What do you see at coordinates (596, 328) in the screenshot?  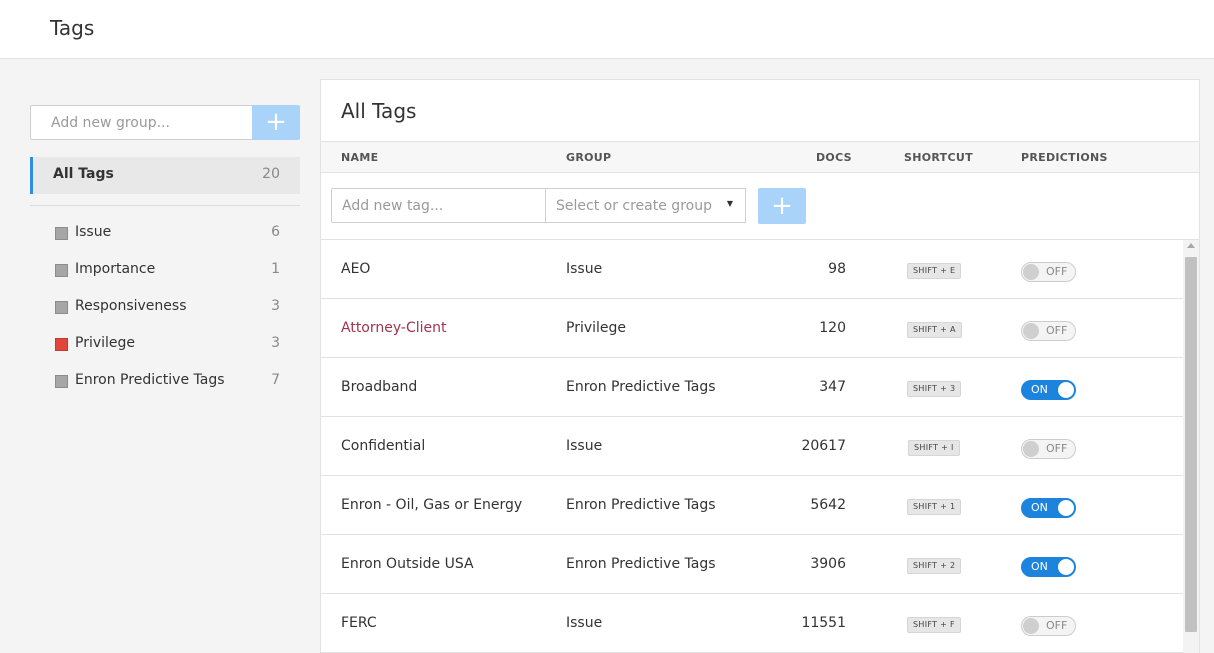 I see `tag-group: Privilege` at bounding box center [596, 328].